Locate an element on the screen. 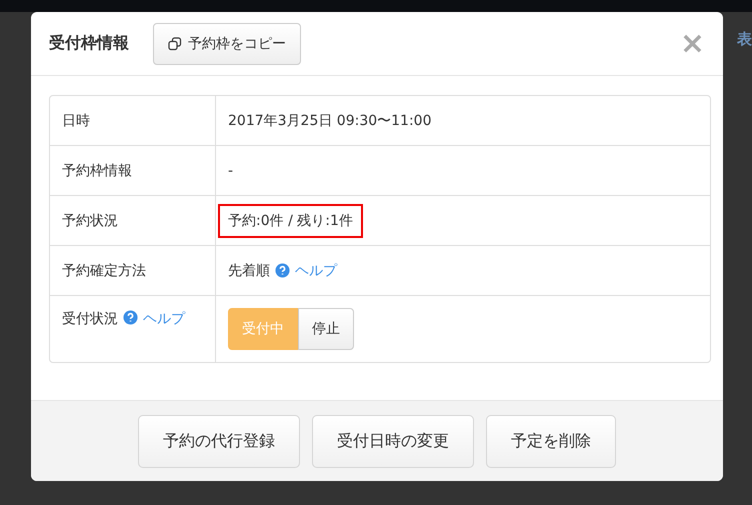  action-button: 予約の代行登録 is located at coordinates (219, 441).